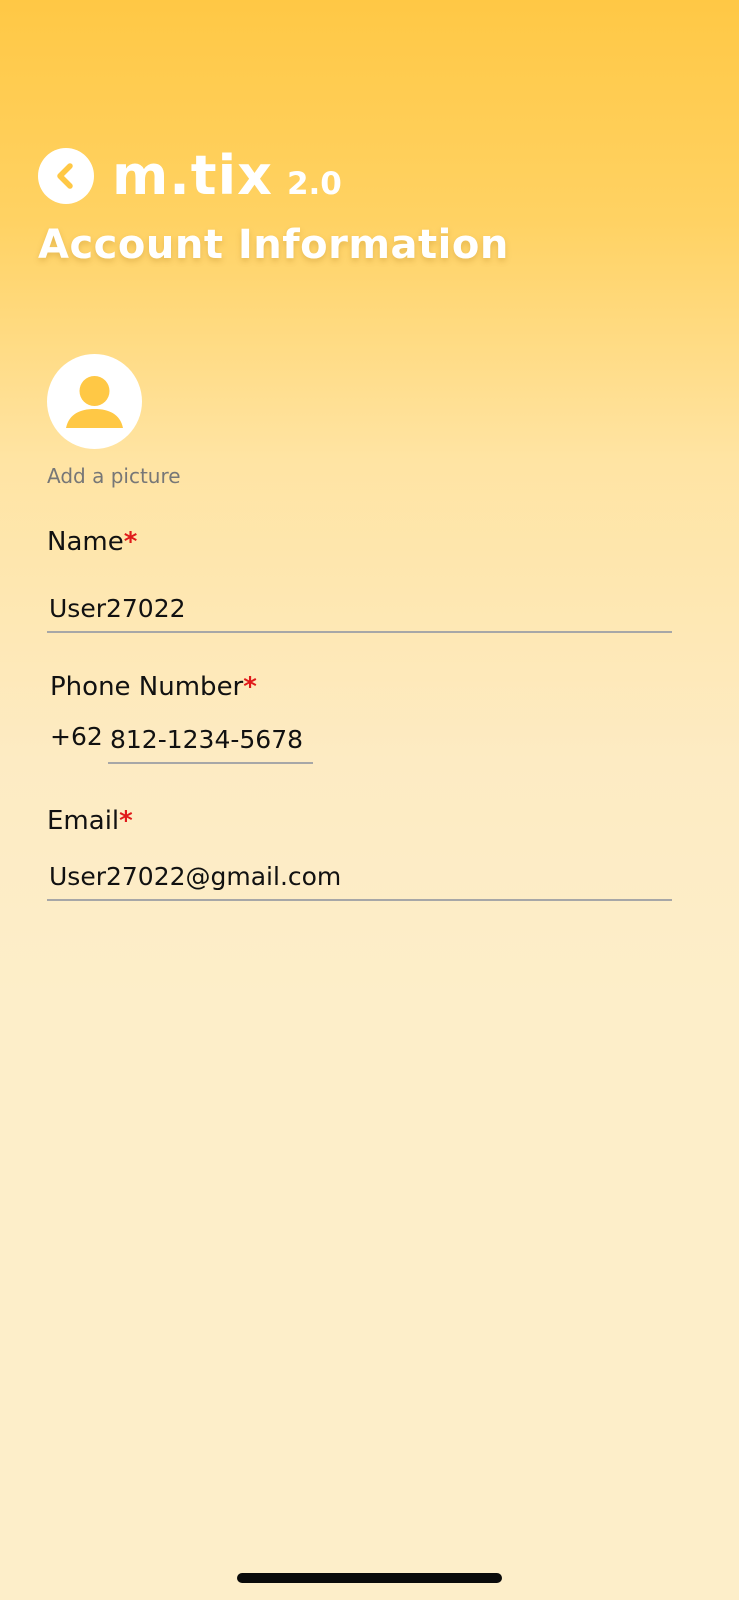 This screenshot has width=739, height=1600. I want to click on logo-version: 2.0, so click(314, 184).